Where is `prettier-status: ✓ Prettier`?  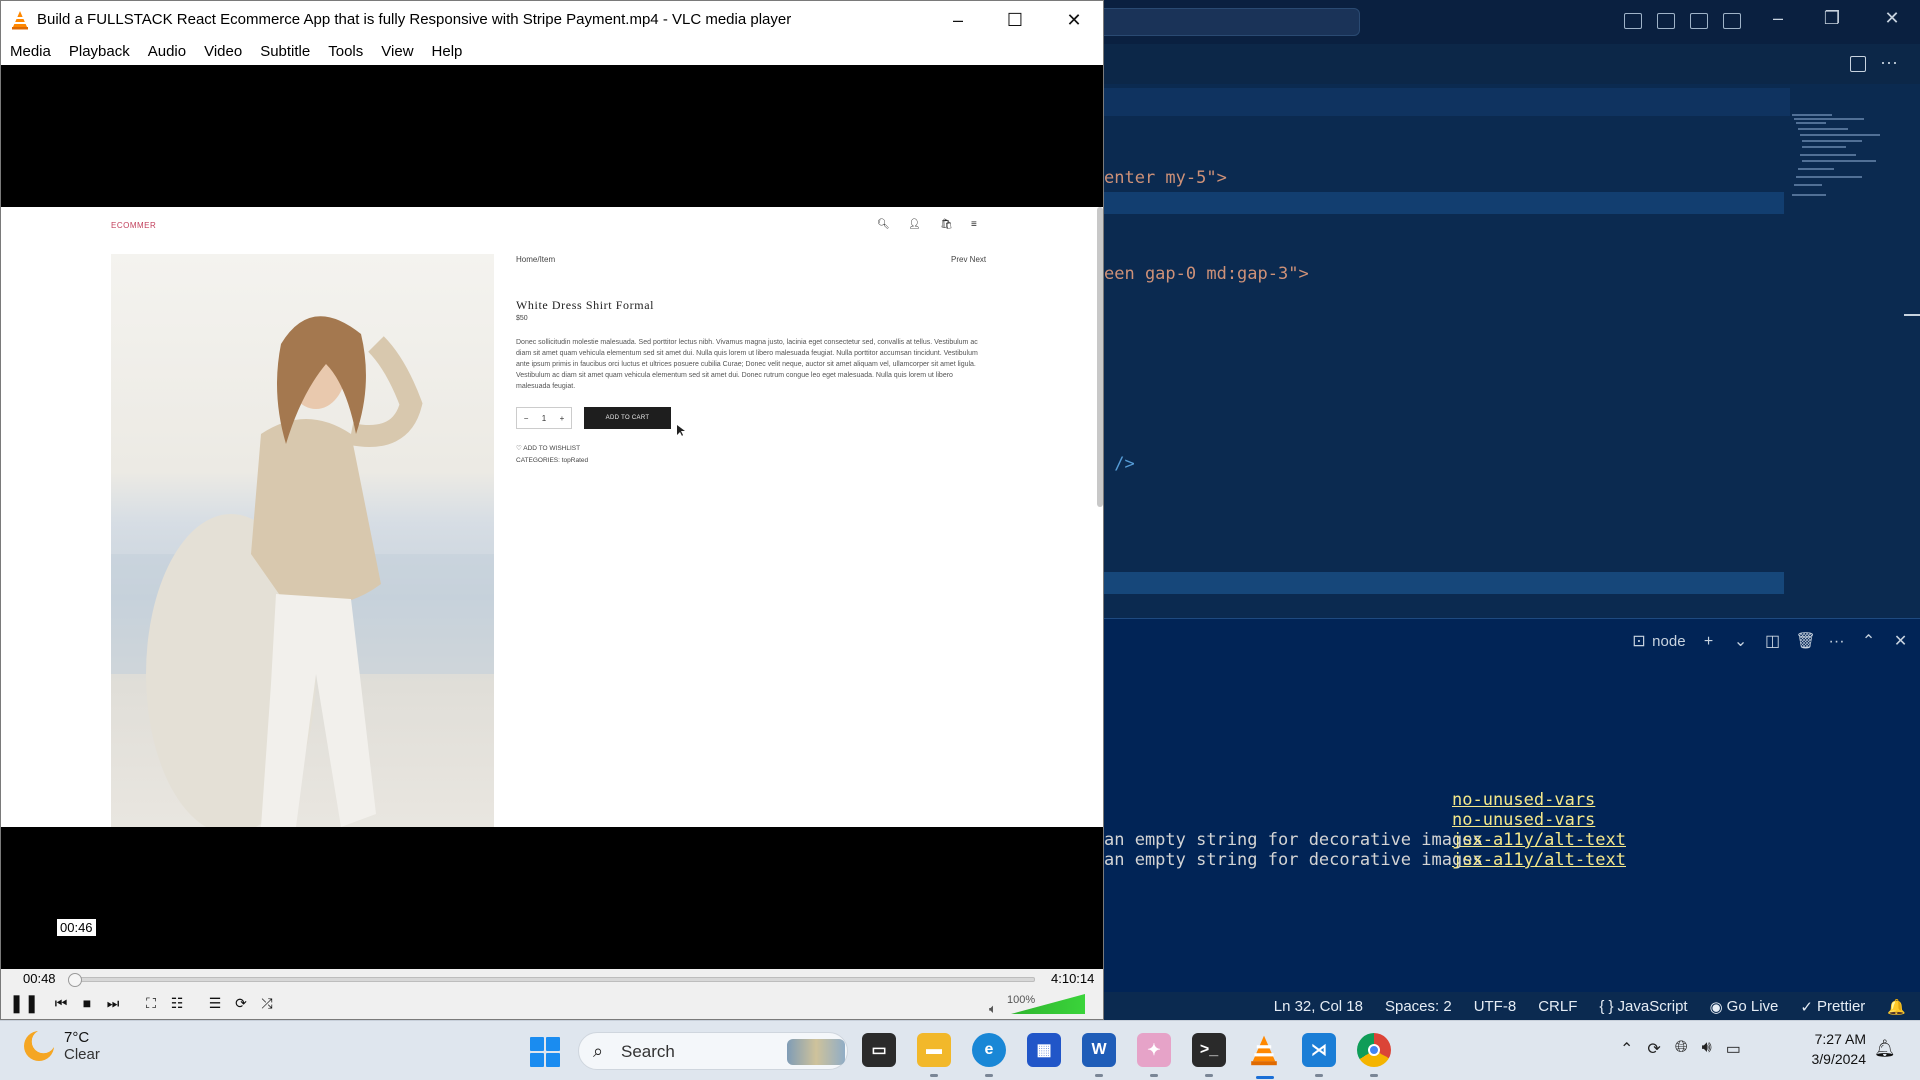
prettier-status: ✓ Prettier is located at coordinates (1832, 1007).